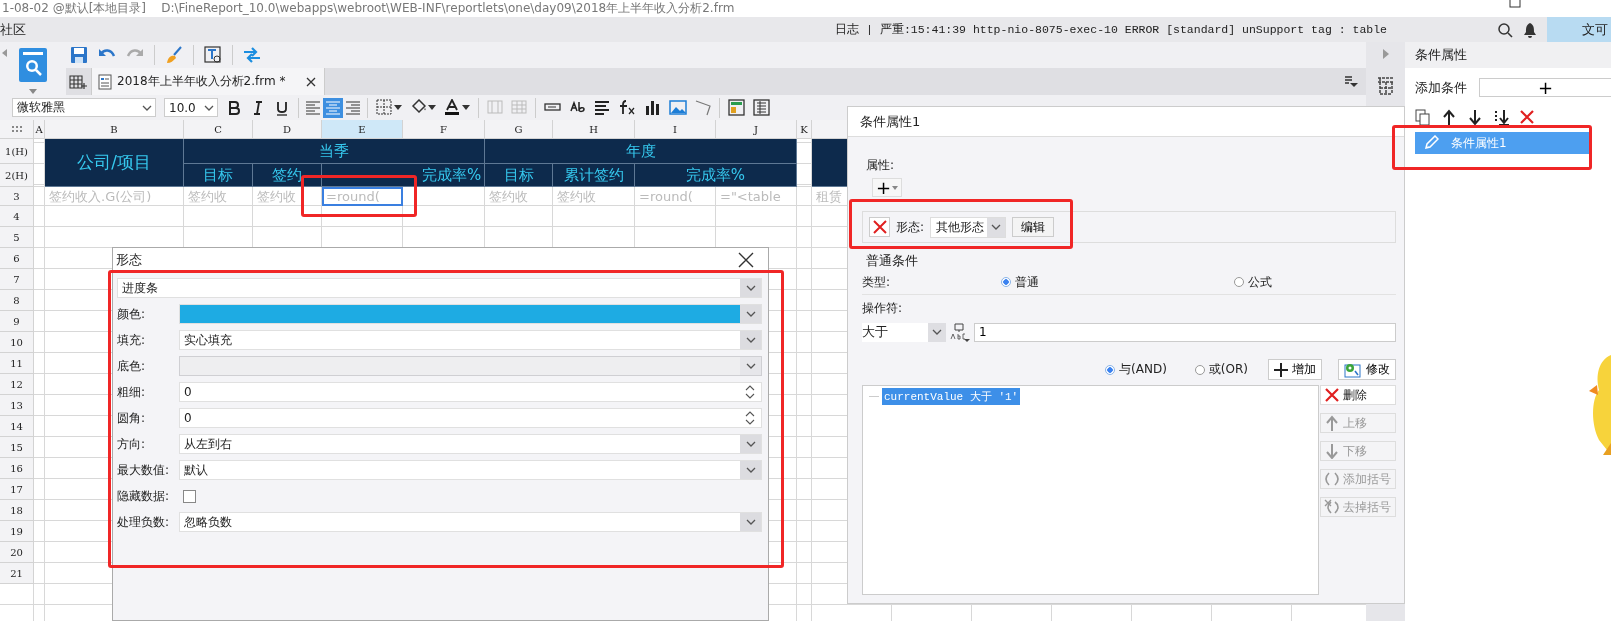  What do you see at coordinates (17, 468) in the screenshot?
I see `row-header: 16` at bounding box center [17, 468].